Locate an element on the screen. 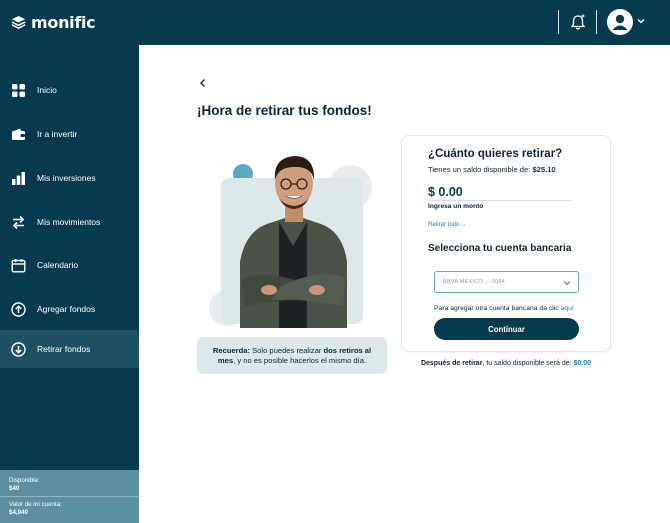  sidebar-item-label: Ir a invertir is located at coordinates (57, 134).